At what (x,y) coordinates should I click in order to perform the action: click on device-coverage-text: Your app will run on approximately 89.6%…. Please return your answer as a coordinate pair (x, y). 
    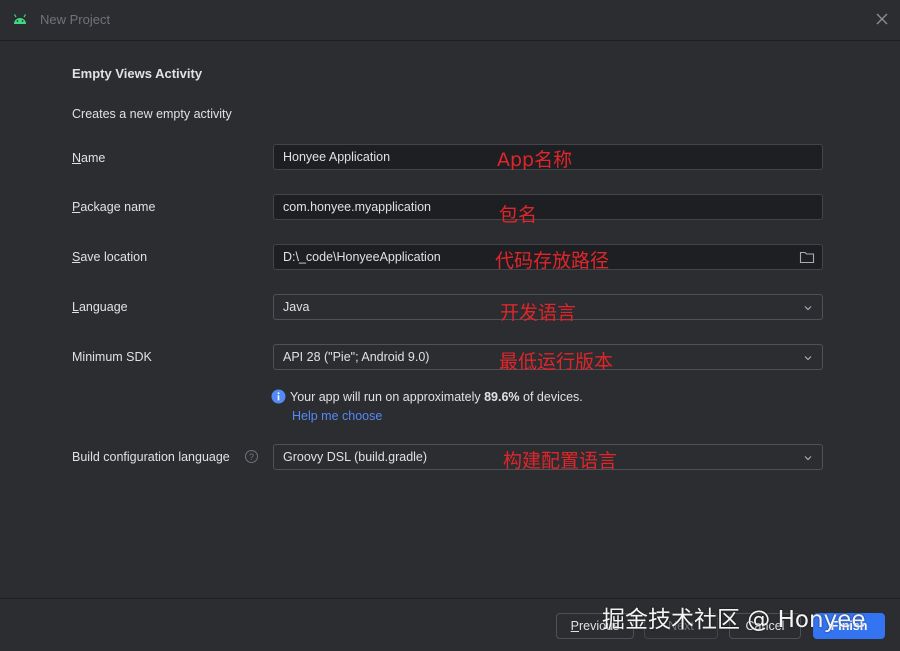
    Looking at the image, I should click on (436, 397).